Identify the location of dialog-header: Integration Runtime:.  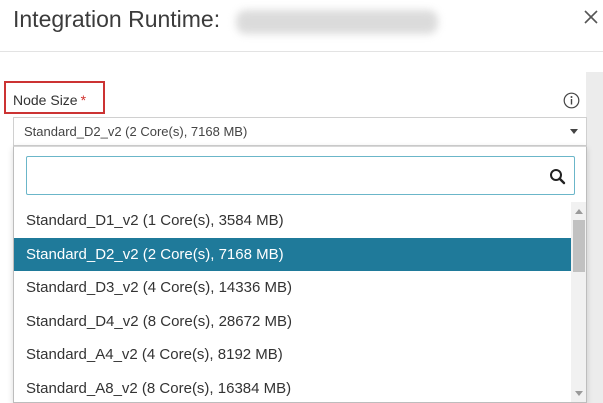
(301, 26).